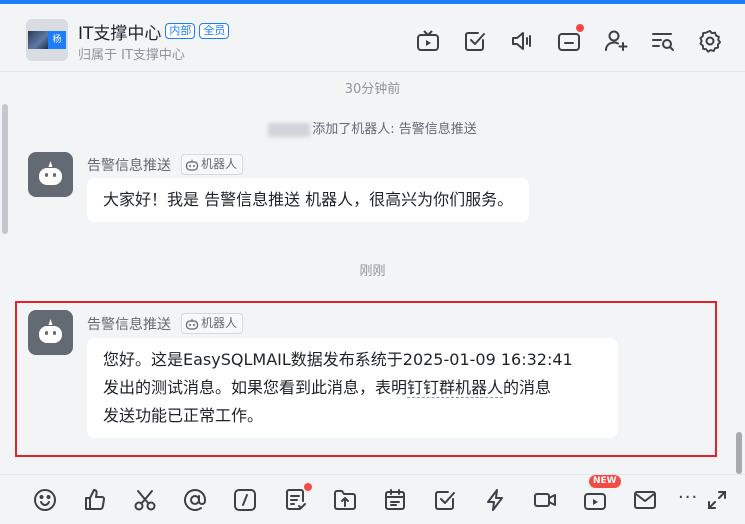  I want to click on expand-icon, so click(717, 500).